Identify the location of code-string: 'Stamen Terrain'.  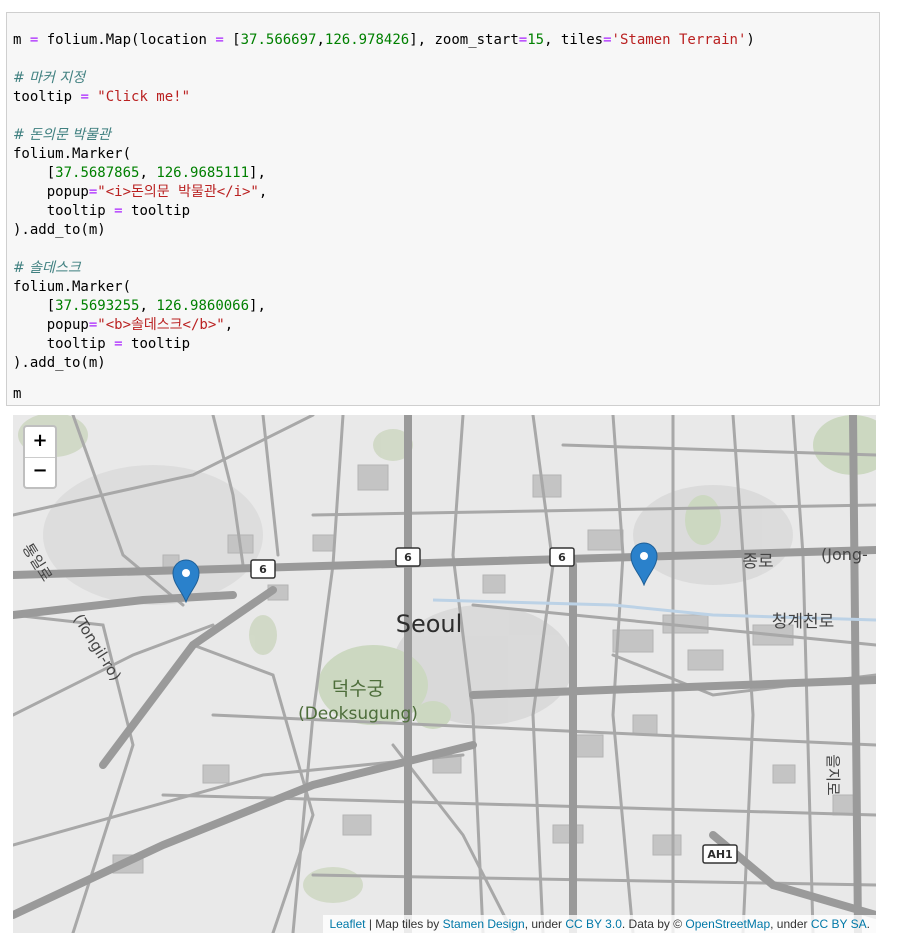
(679, 40).